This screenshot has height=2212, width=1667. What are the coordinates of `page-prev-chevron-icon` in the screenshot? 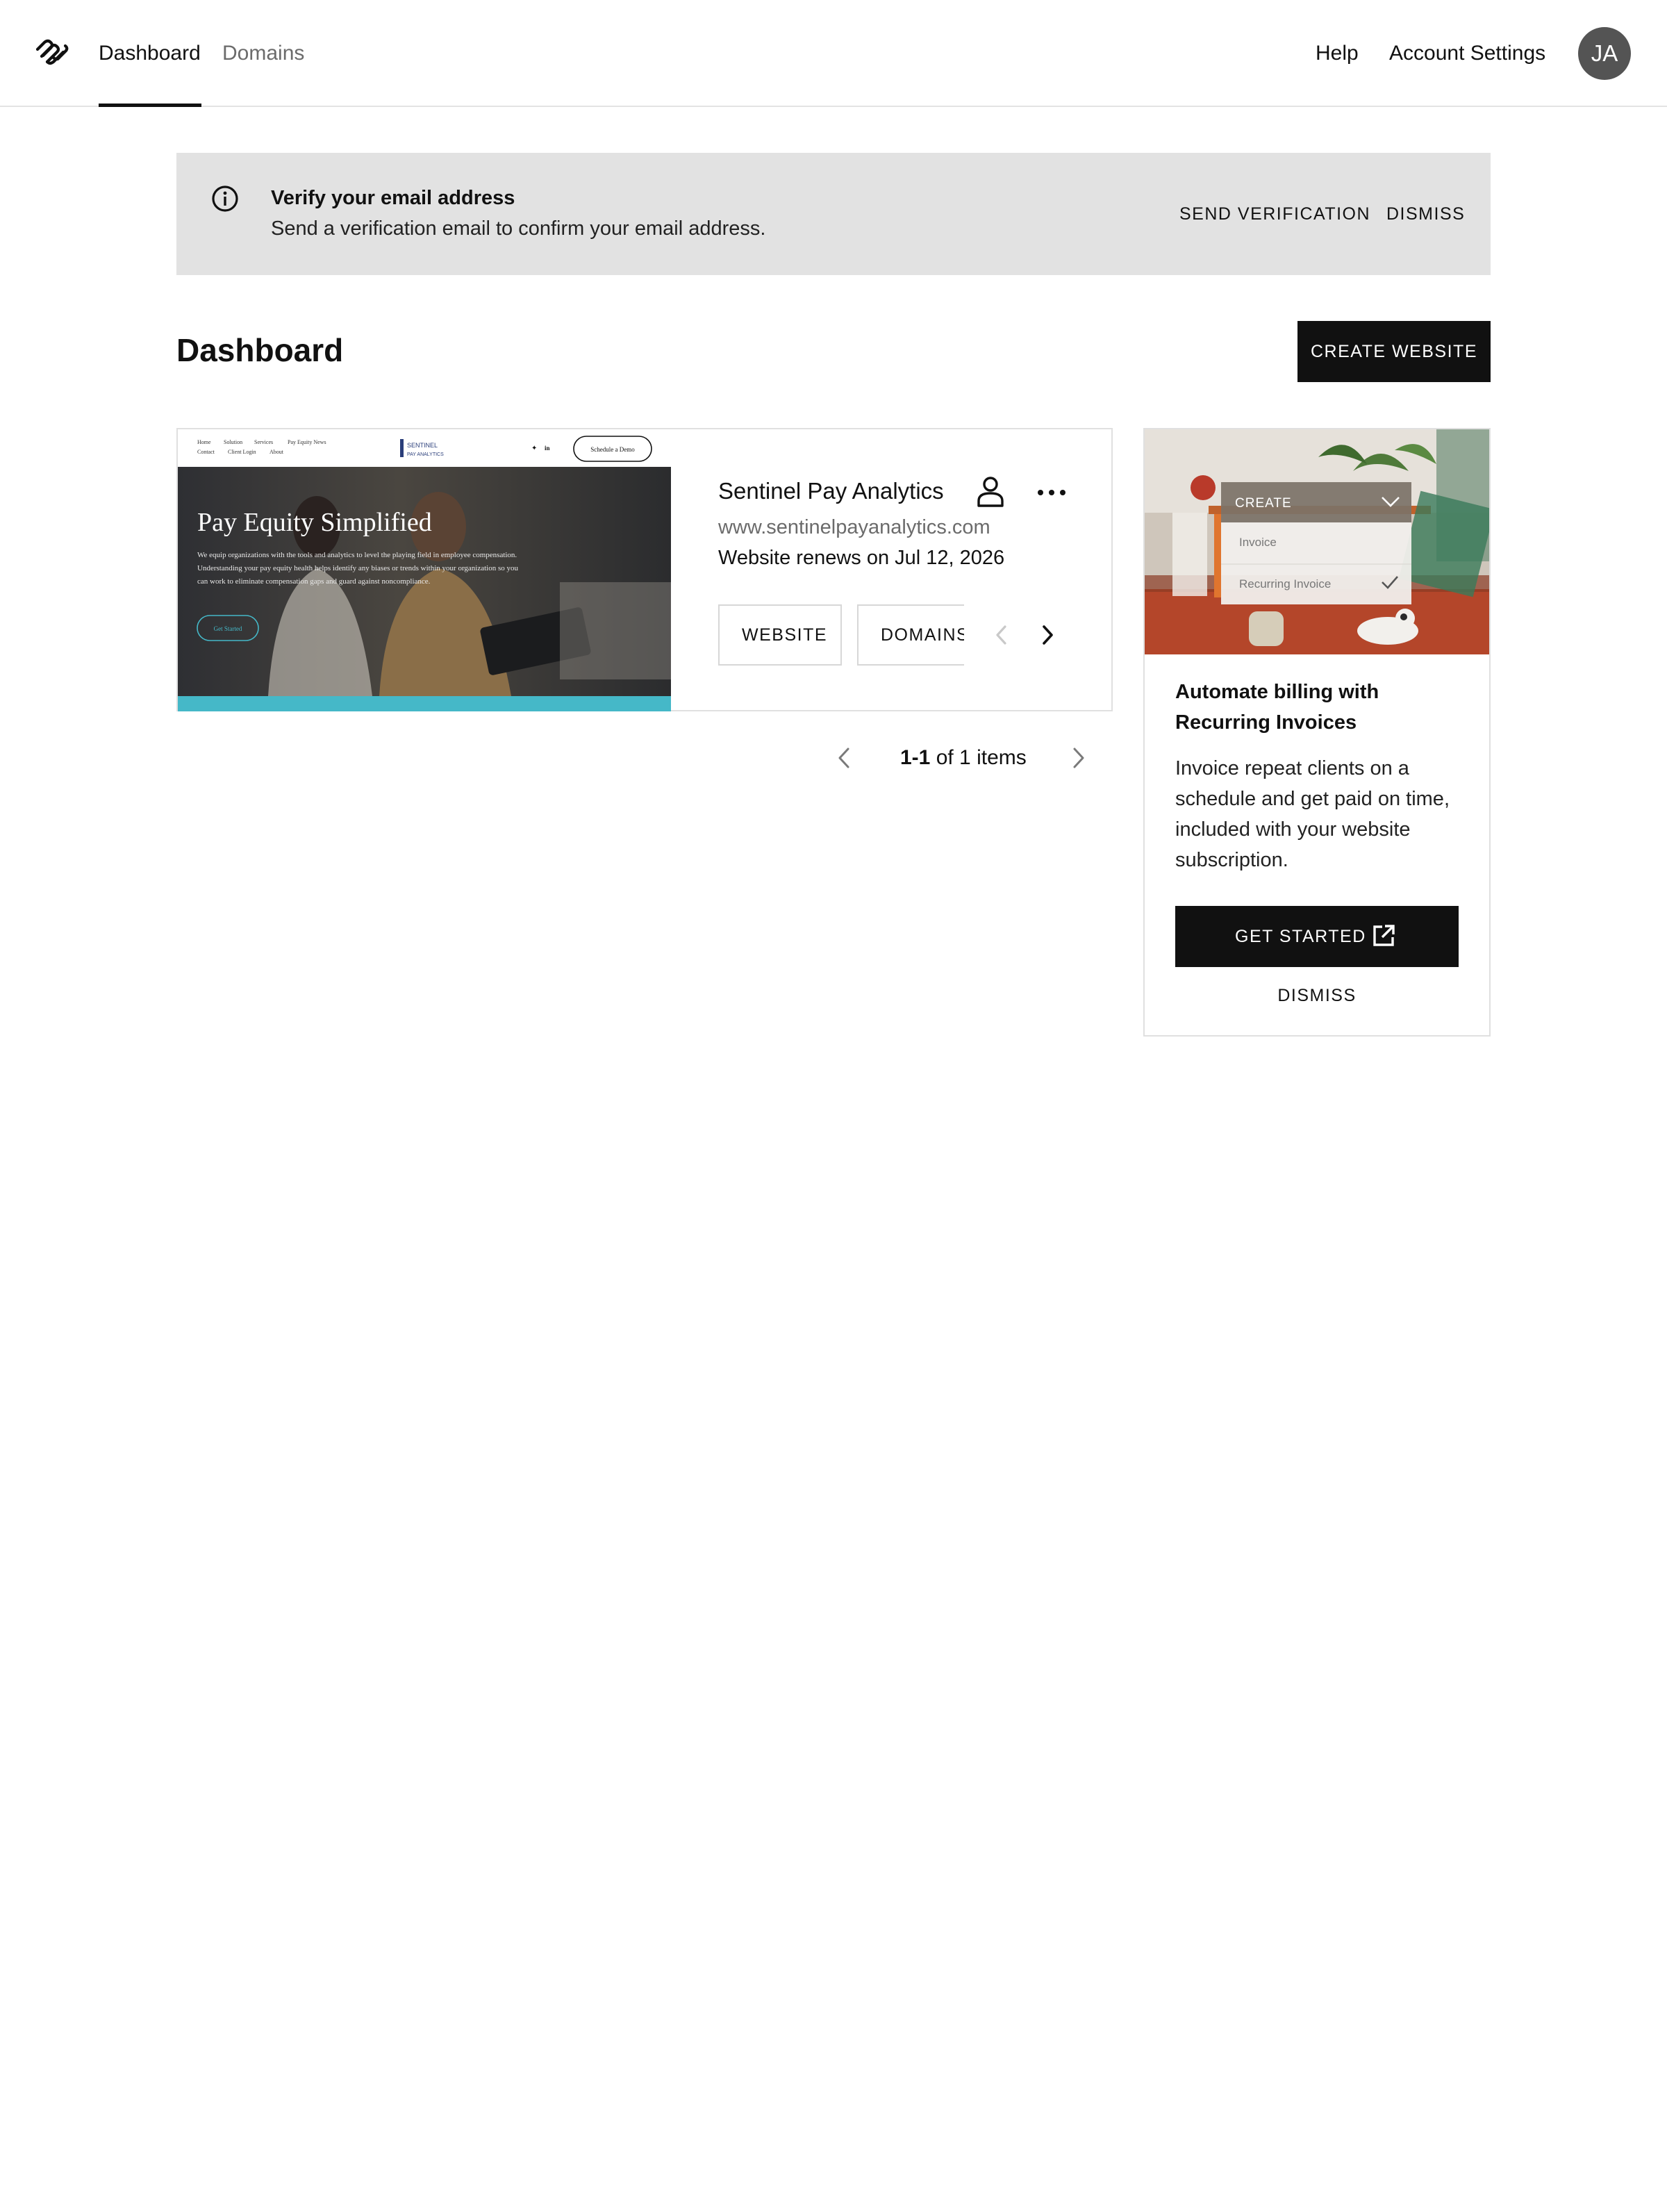 It's located at (844, 758).